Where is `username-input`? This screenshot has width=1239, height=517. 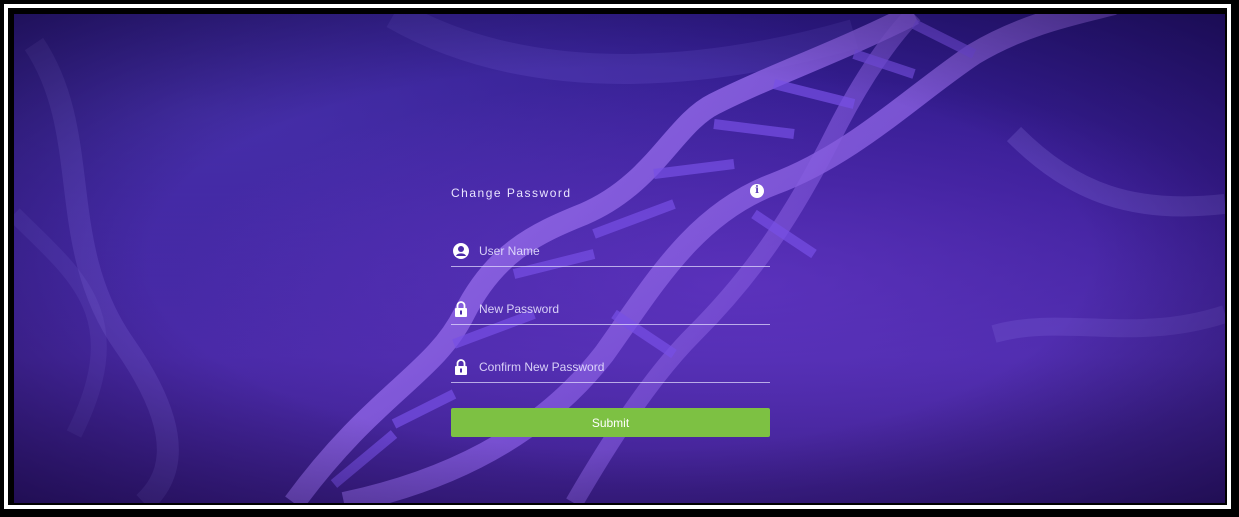
username-input is located at coordinates (619, 251).